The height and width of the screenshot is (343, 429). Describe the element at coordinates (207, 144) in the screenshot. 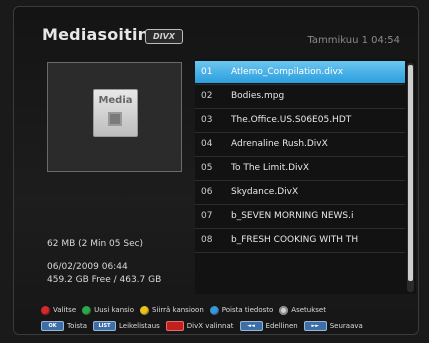

I see `item-number: 04` at that location.